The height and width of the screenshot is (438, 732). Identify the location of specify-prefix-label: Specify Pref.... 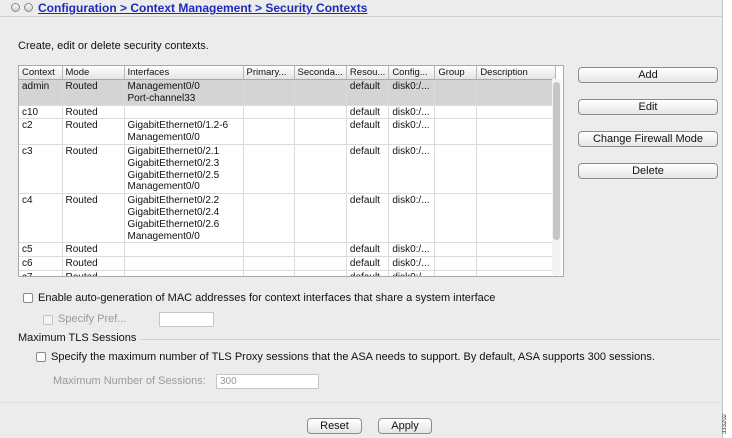
(92, 319).